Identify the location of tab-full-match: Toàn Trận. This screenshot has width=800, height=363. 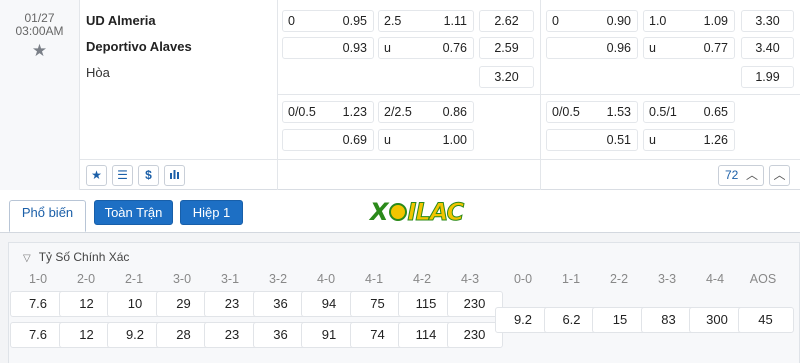
(133, 212).